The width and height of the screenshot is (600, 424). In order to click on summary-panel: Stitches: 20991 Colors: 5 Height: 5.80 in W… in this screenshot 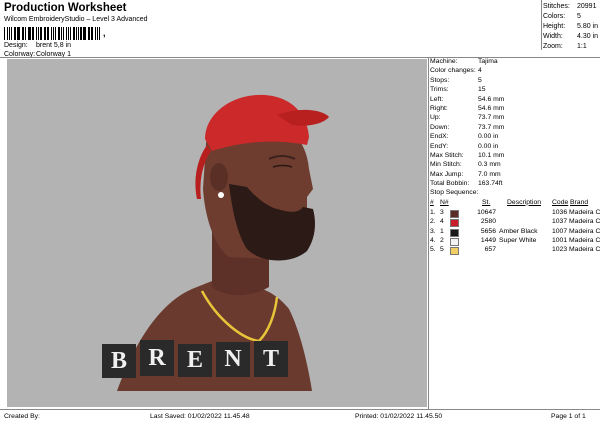, I will do `click(571, 28)`.